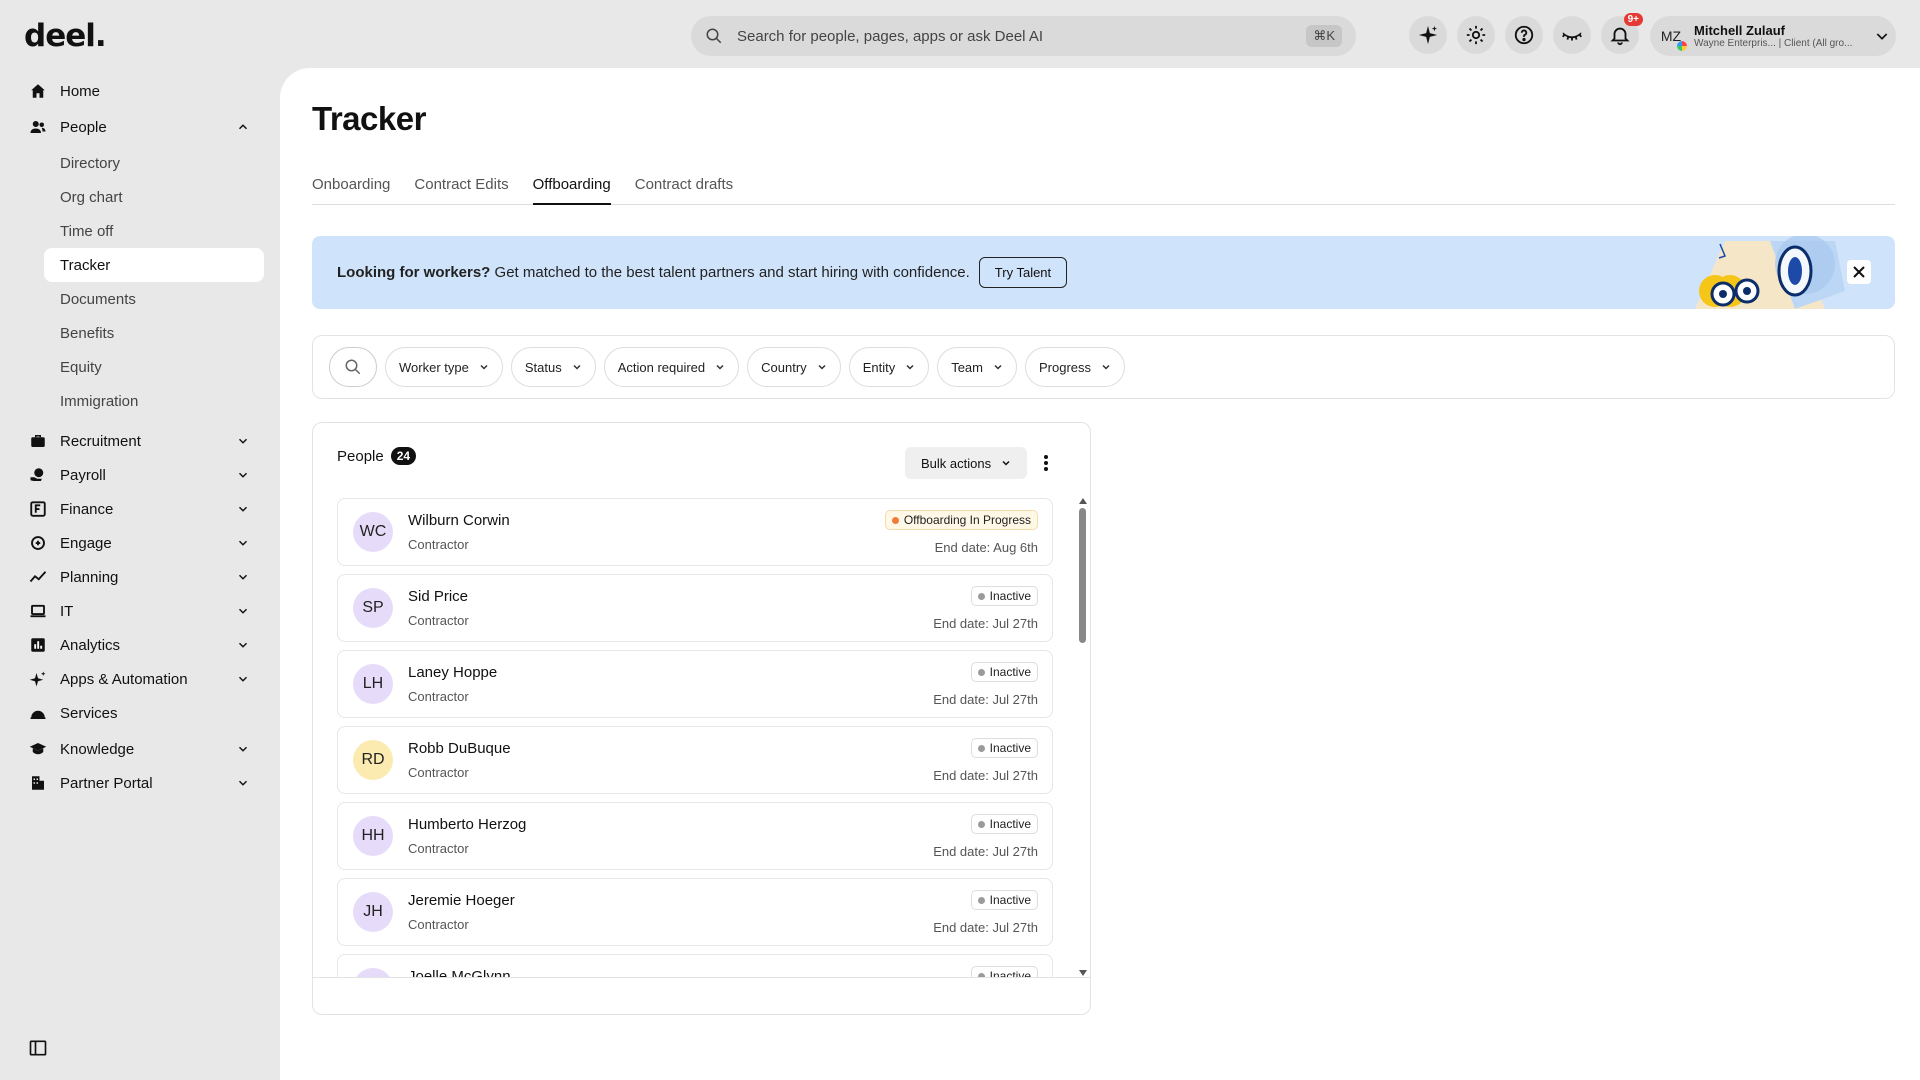 Image resolution: width=1920 pixels, height=1080 pixels. Describe the element at coordinates (553, 367) in the screenshot. I see `filter-status: Status` at that location.